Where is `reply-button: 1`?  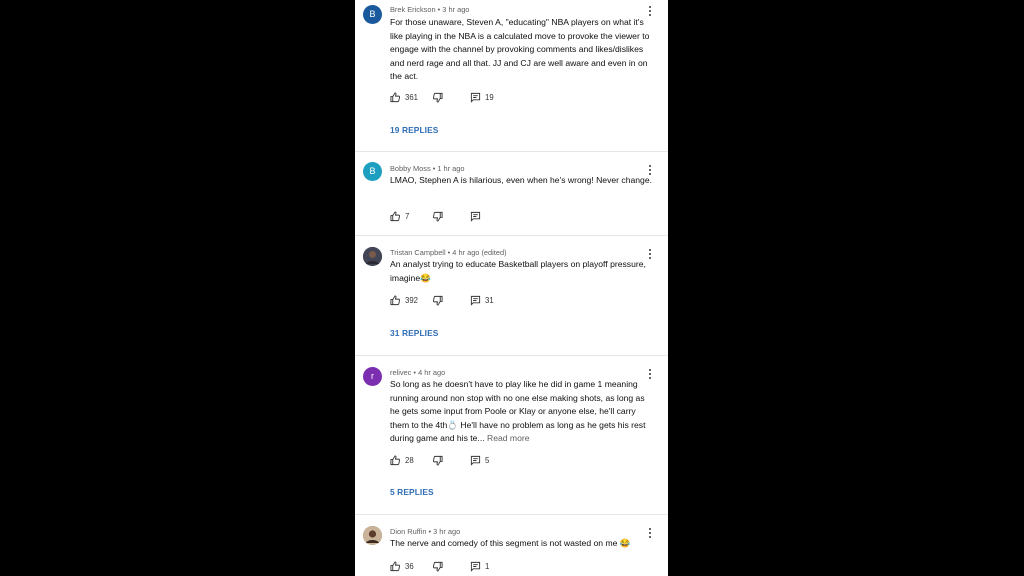
reply-button: 1 is located at coordinates (479, 566).